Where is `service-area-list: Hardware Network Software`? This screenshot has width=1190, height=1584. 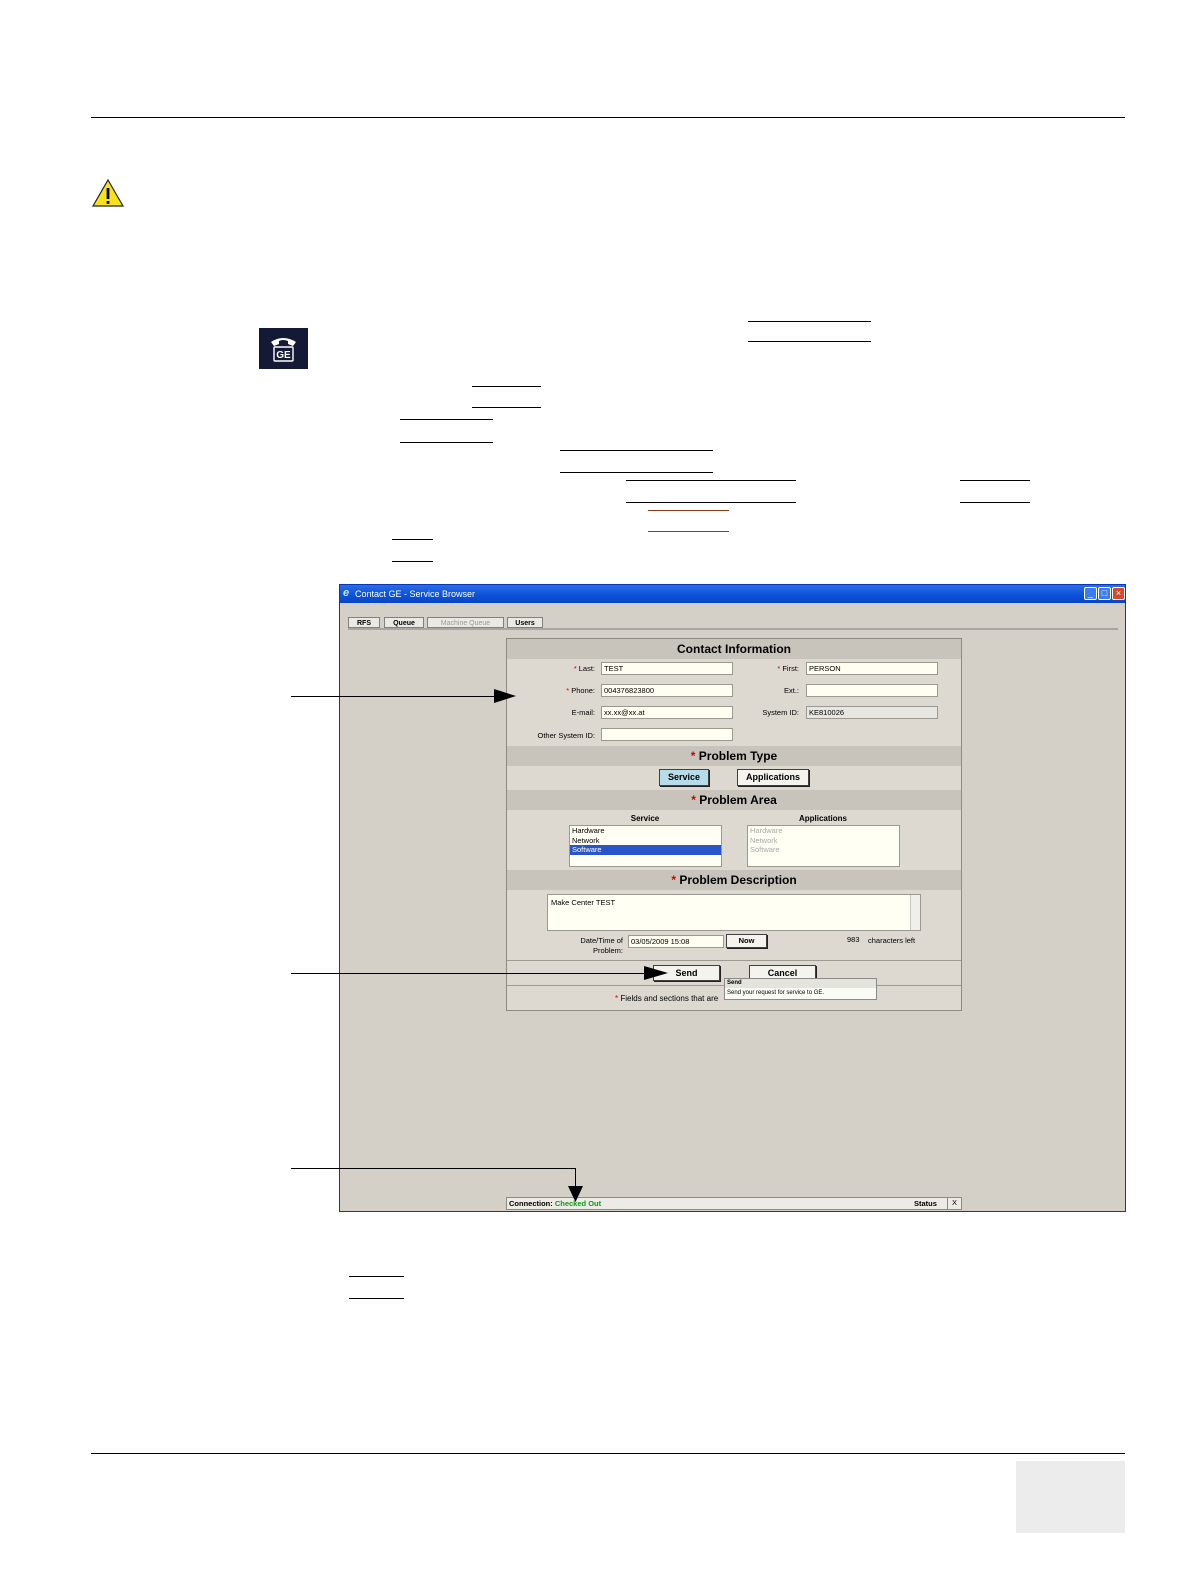 service-area-list: Hardware Network Software is located at coordinates (645, 846).